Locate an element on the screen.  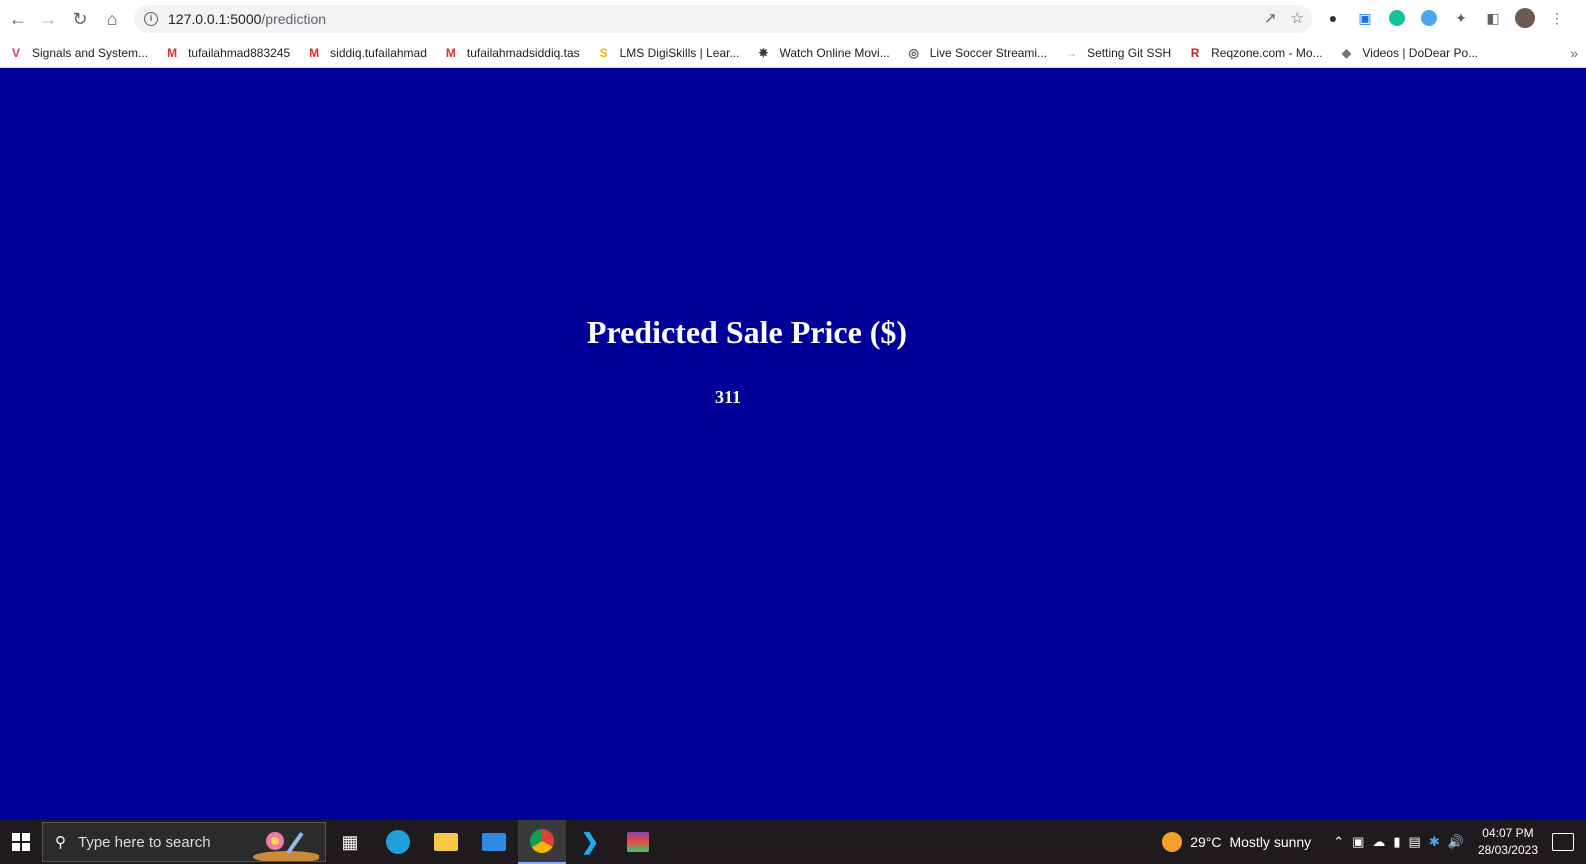
film-reel-icon: ✵ is located at coordinates (763, 52).